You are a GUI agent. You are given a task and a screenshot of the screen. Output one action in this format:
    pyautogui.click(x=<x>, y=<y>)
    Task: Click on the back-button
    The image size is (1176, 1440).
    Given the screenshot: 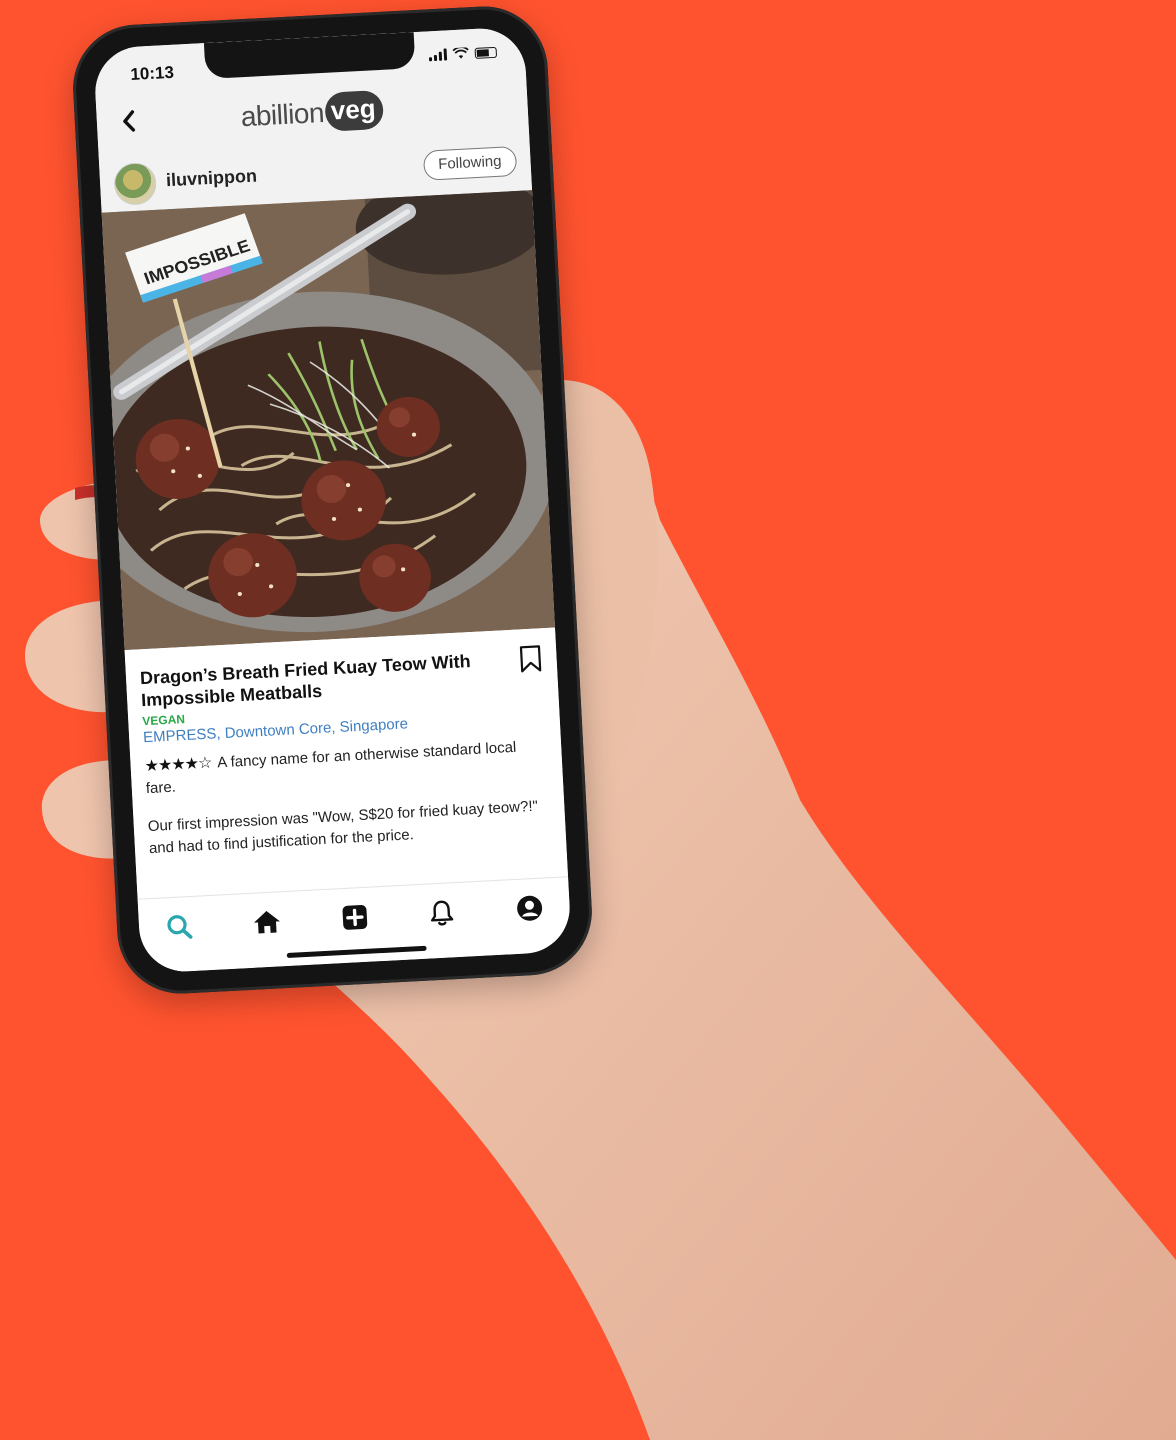 What is the action you would take?
    pyautogui.click(x=129, y=121)
    